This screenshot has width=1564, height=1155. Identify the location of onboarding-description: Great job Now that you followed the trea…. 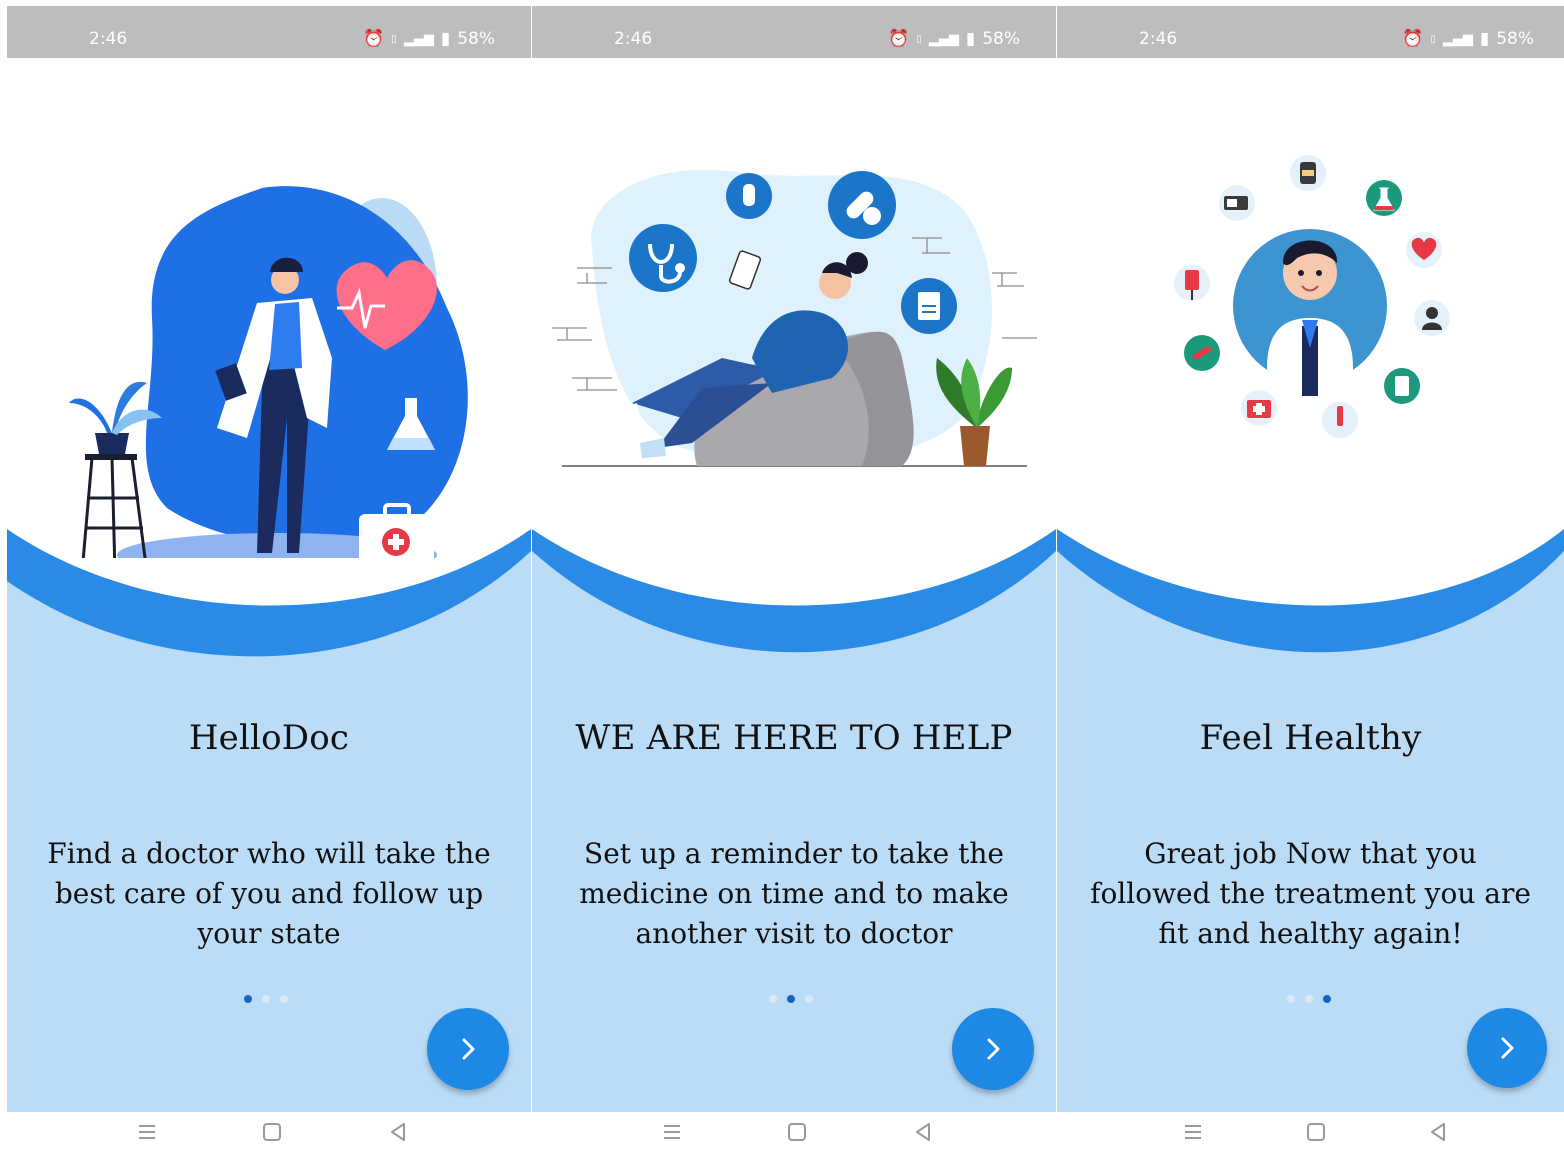
(1310, 893).